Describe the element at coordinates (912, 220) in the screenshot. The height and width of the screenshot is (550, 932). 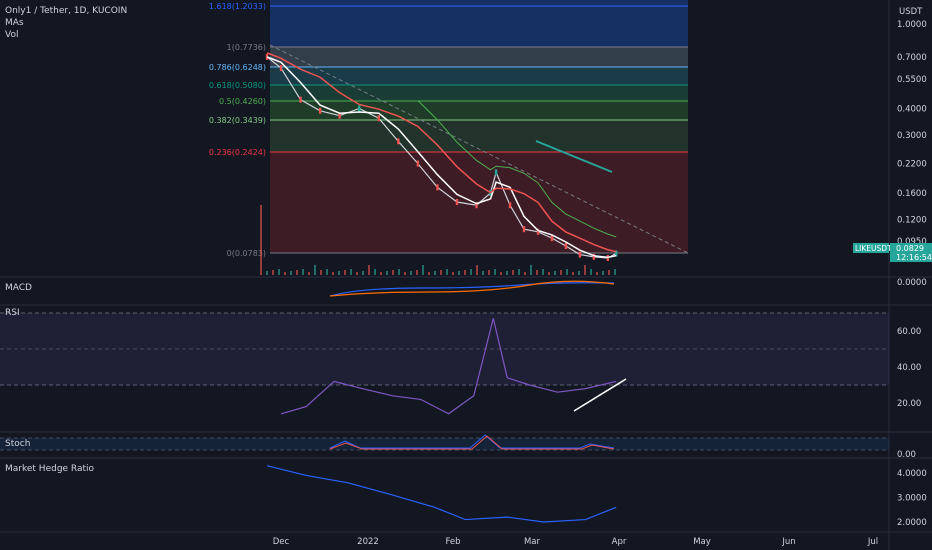
I see `price-axis-tick: 0.1200` at that location.